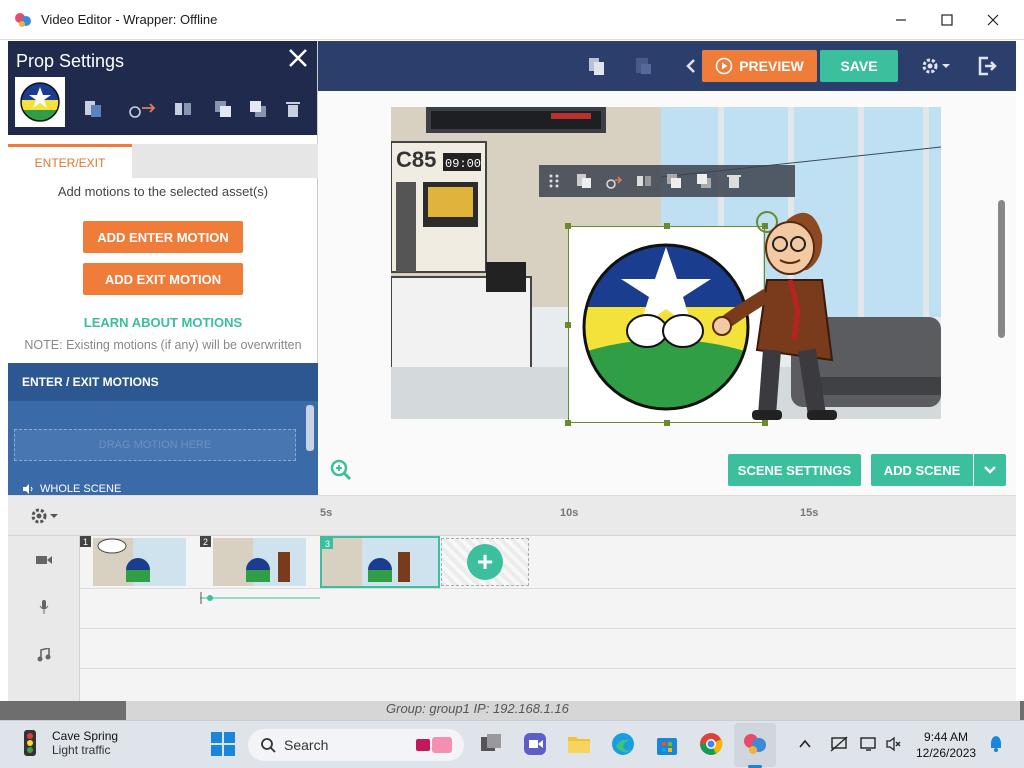  I want to click on businessman-character, so click(782, 312).